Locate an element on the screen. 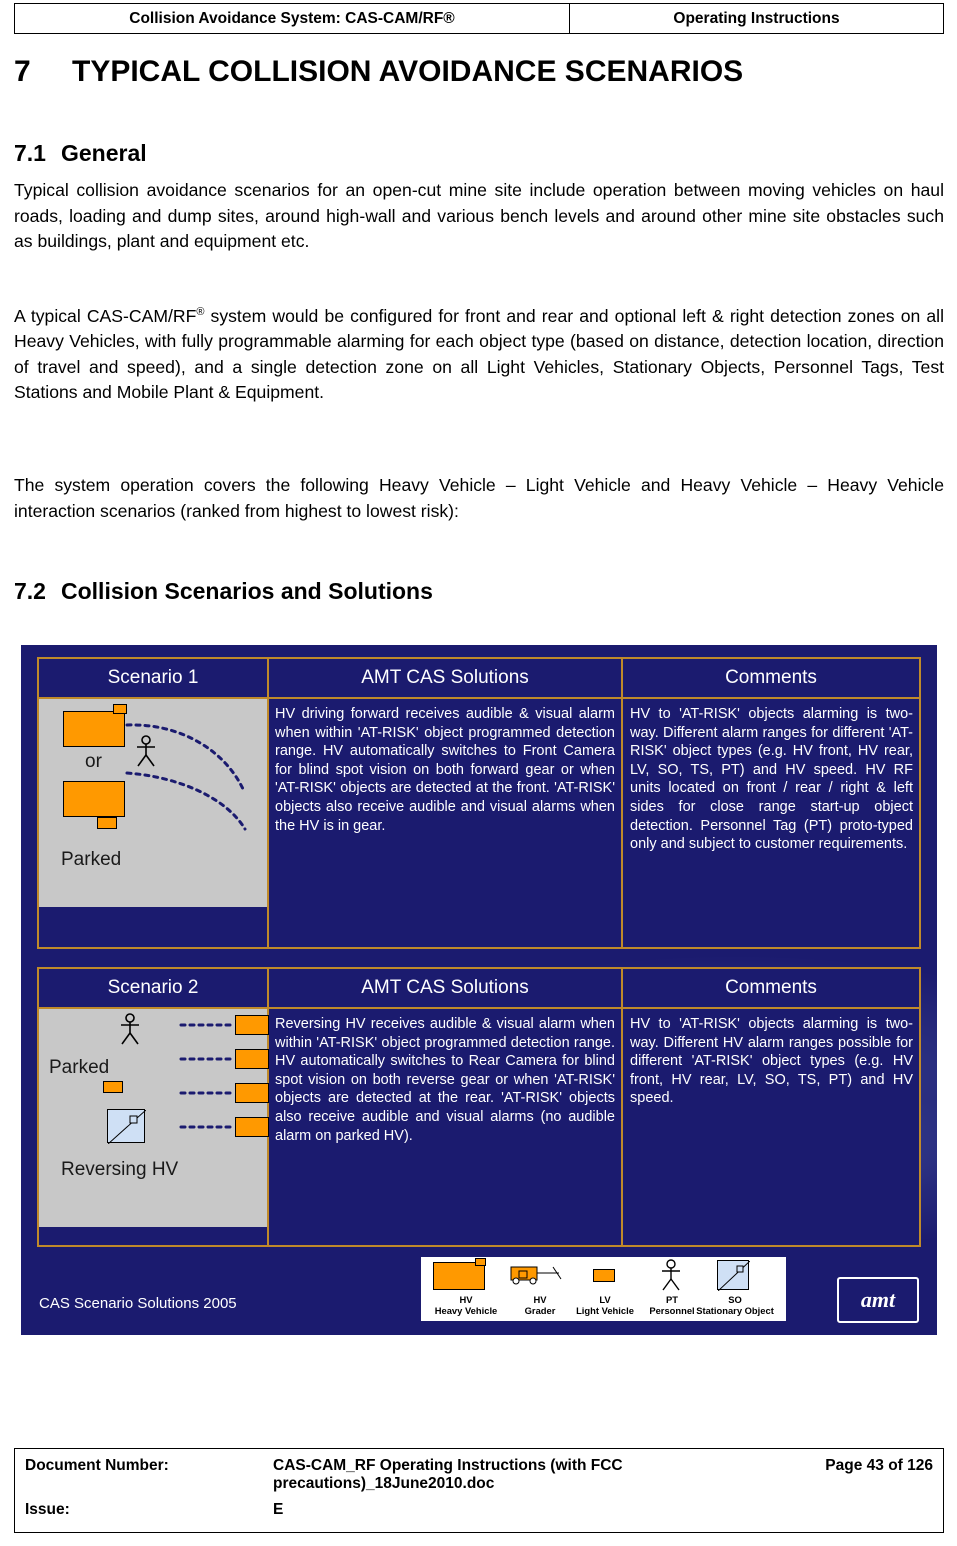 This screenshot has width=957, height=1546. legend-abbr-1: HV is located at coordinates (540, 1299).